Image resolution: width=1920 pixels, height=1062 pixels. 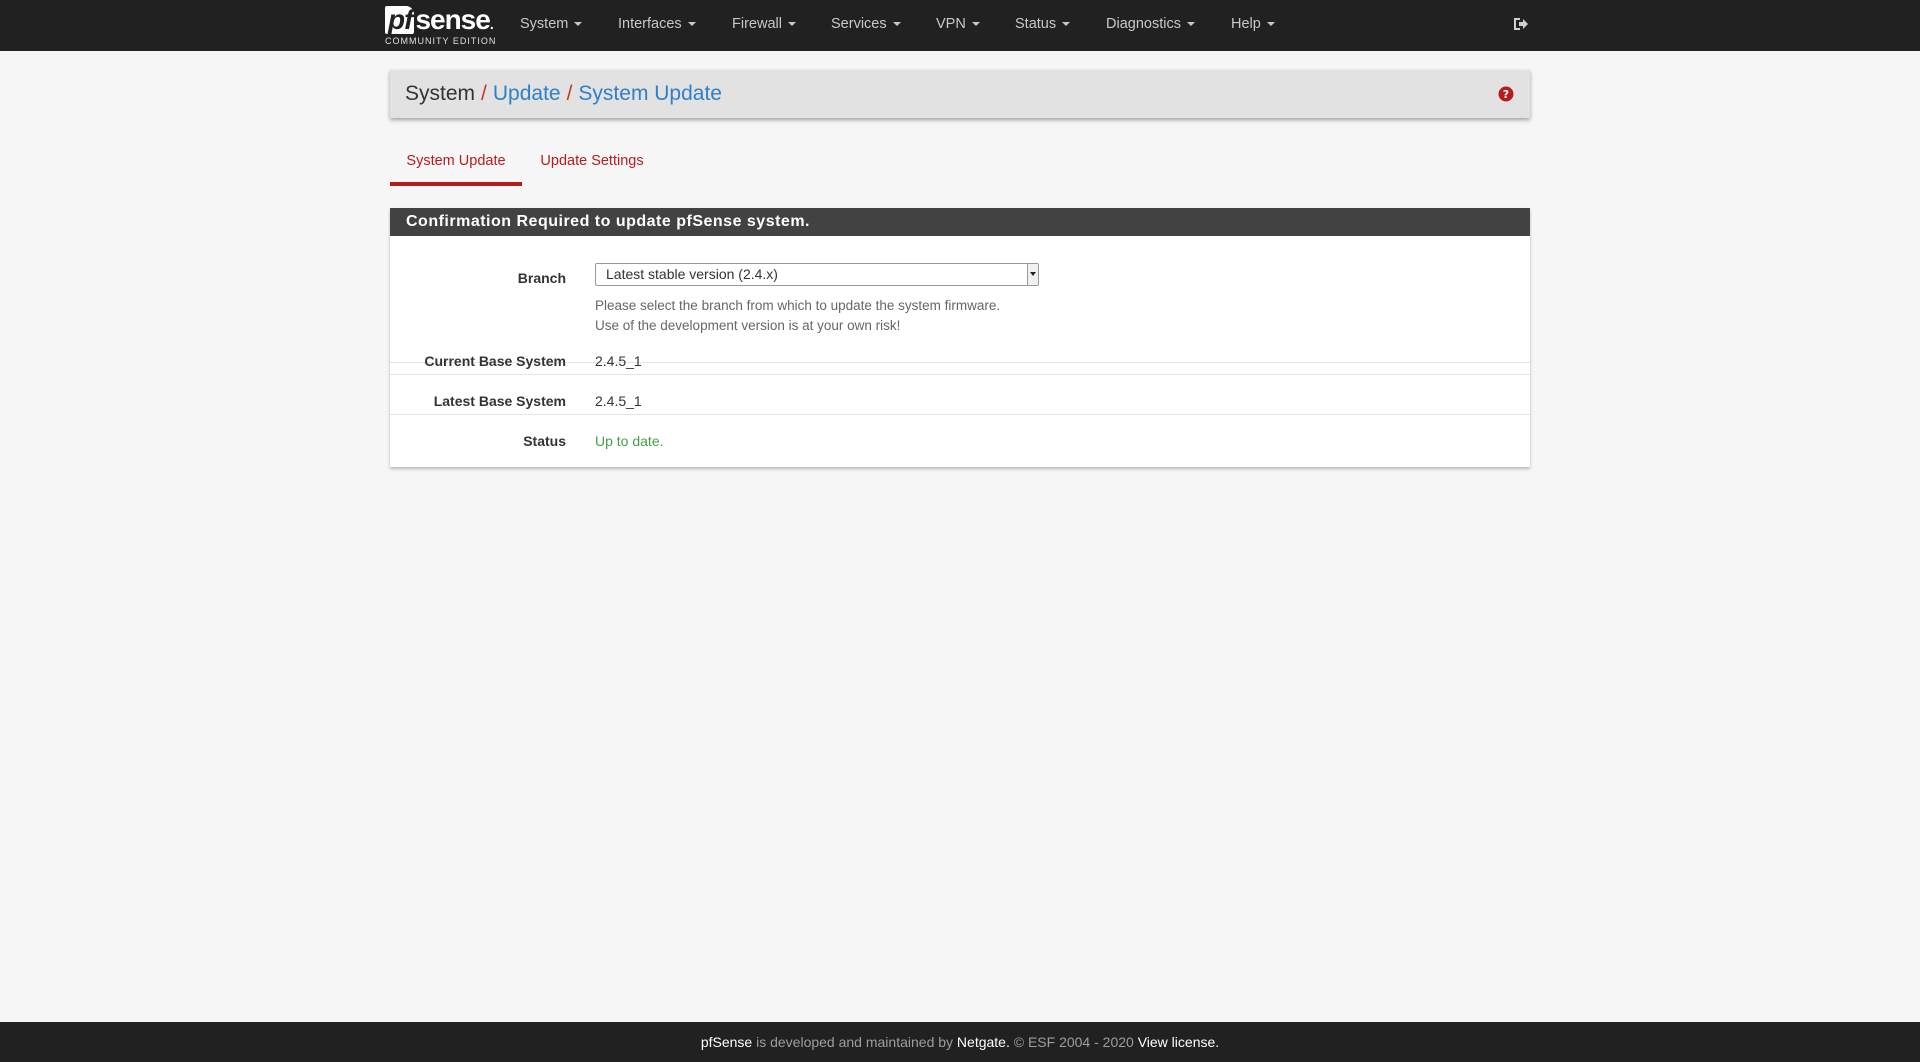 What do you see at coordinates (563, 94) in the screenshot?
I see `page-title: System / Update / System Update` at bounding box center [563, 94].